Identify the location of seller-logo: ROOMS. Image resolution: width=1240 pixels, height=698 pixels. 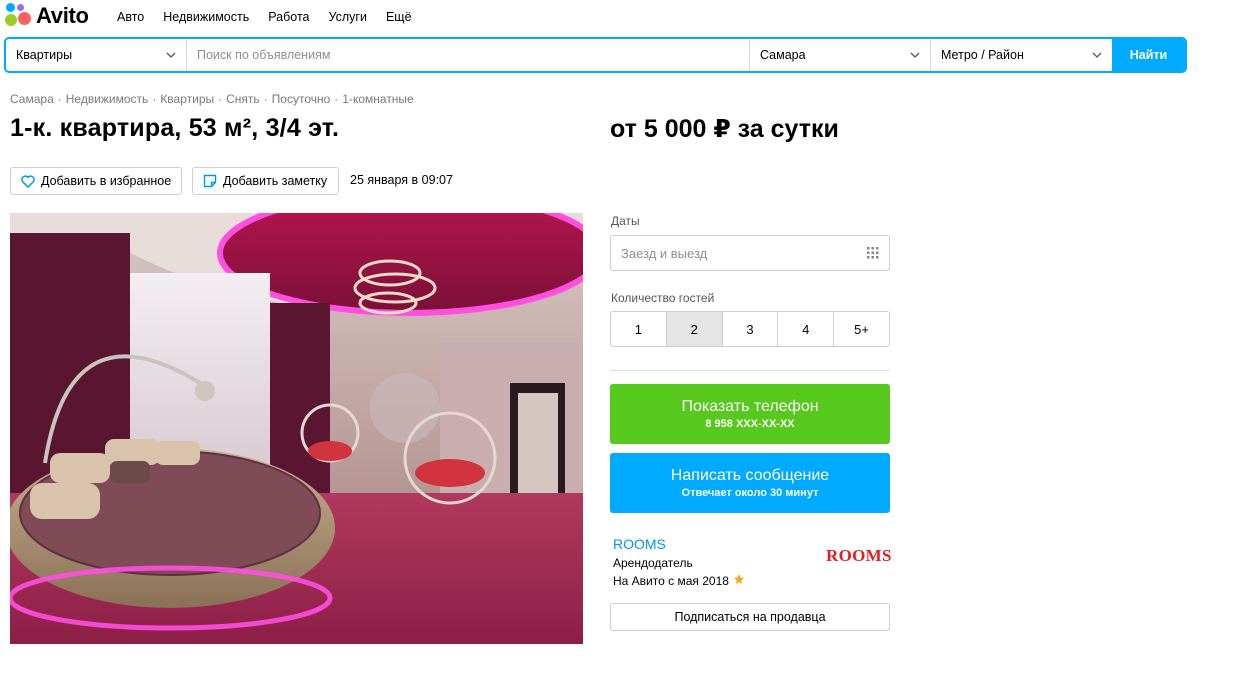
(859, 556).